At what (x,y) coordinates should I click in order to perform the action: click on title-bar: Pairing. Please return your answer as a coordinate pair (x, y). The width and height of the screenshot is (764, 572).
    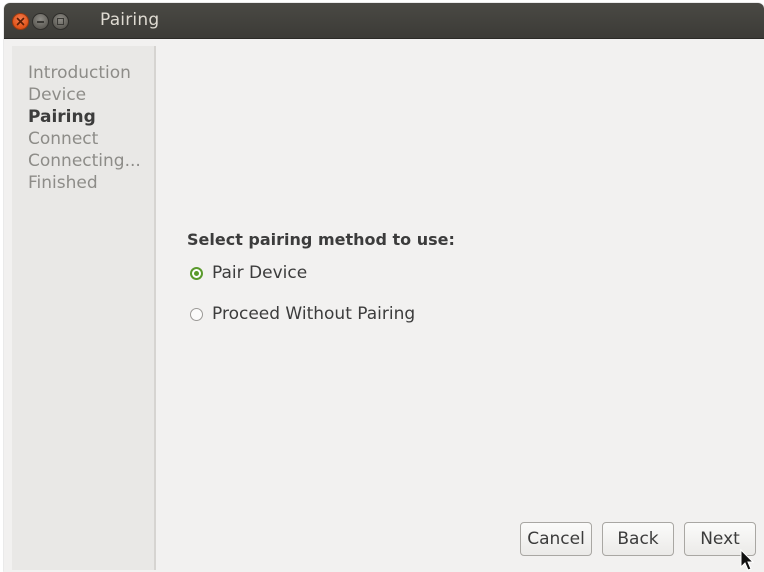
    Looking at the image, I should click on (384, 21).